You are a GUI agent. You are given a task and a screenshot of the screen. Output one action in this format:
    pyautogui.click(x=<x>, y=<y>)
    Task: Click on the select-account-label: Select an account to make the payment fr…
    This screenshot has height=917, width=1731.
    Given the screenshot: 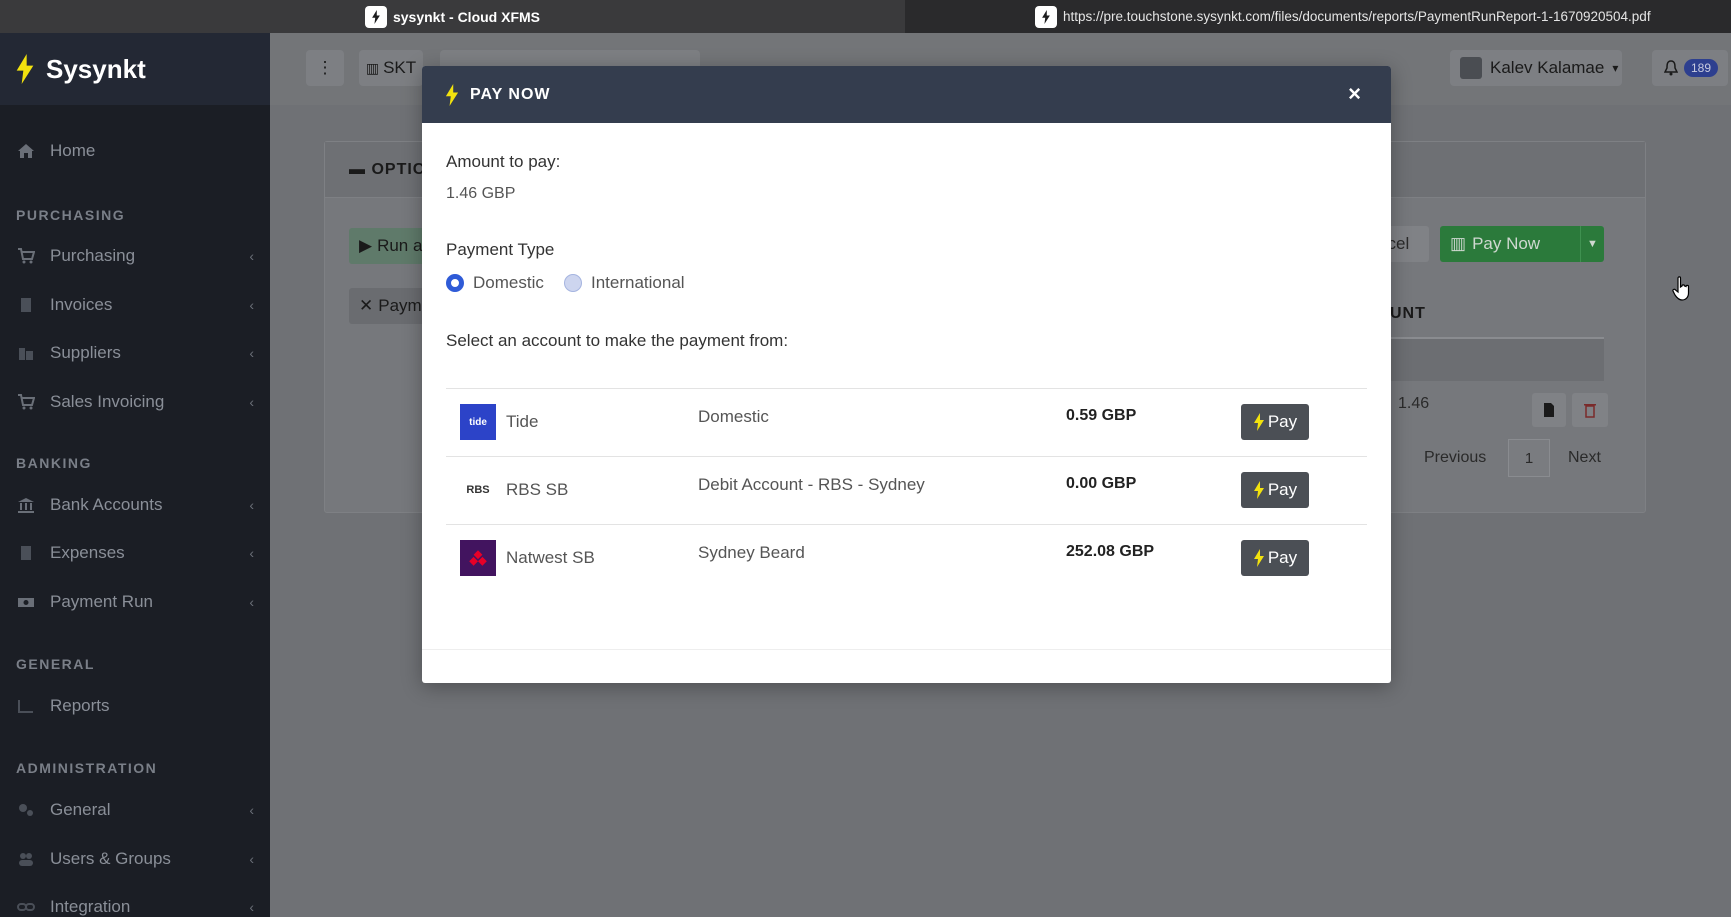 What is the action you would take?
    pyautogui.click(x=617, y=340)
    